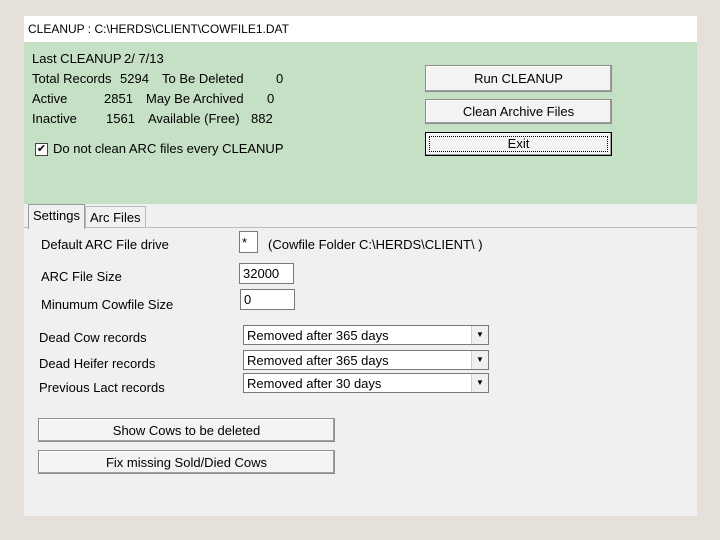 This screenshot has height=540, width=720. I want to click on dead-cow-value: Removed after 365 days, so click(318, 335).